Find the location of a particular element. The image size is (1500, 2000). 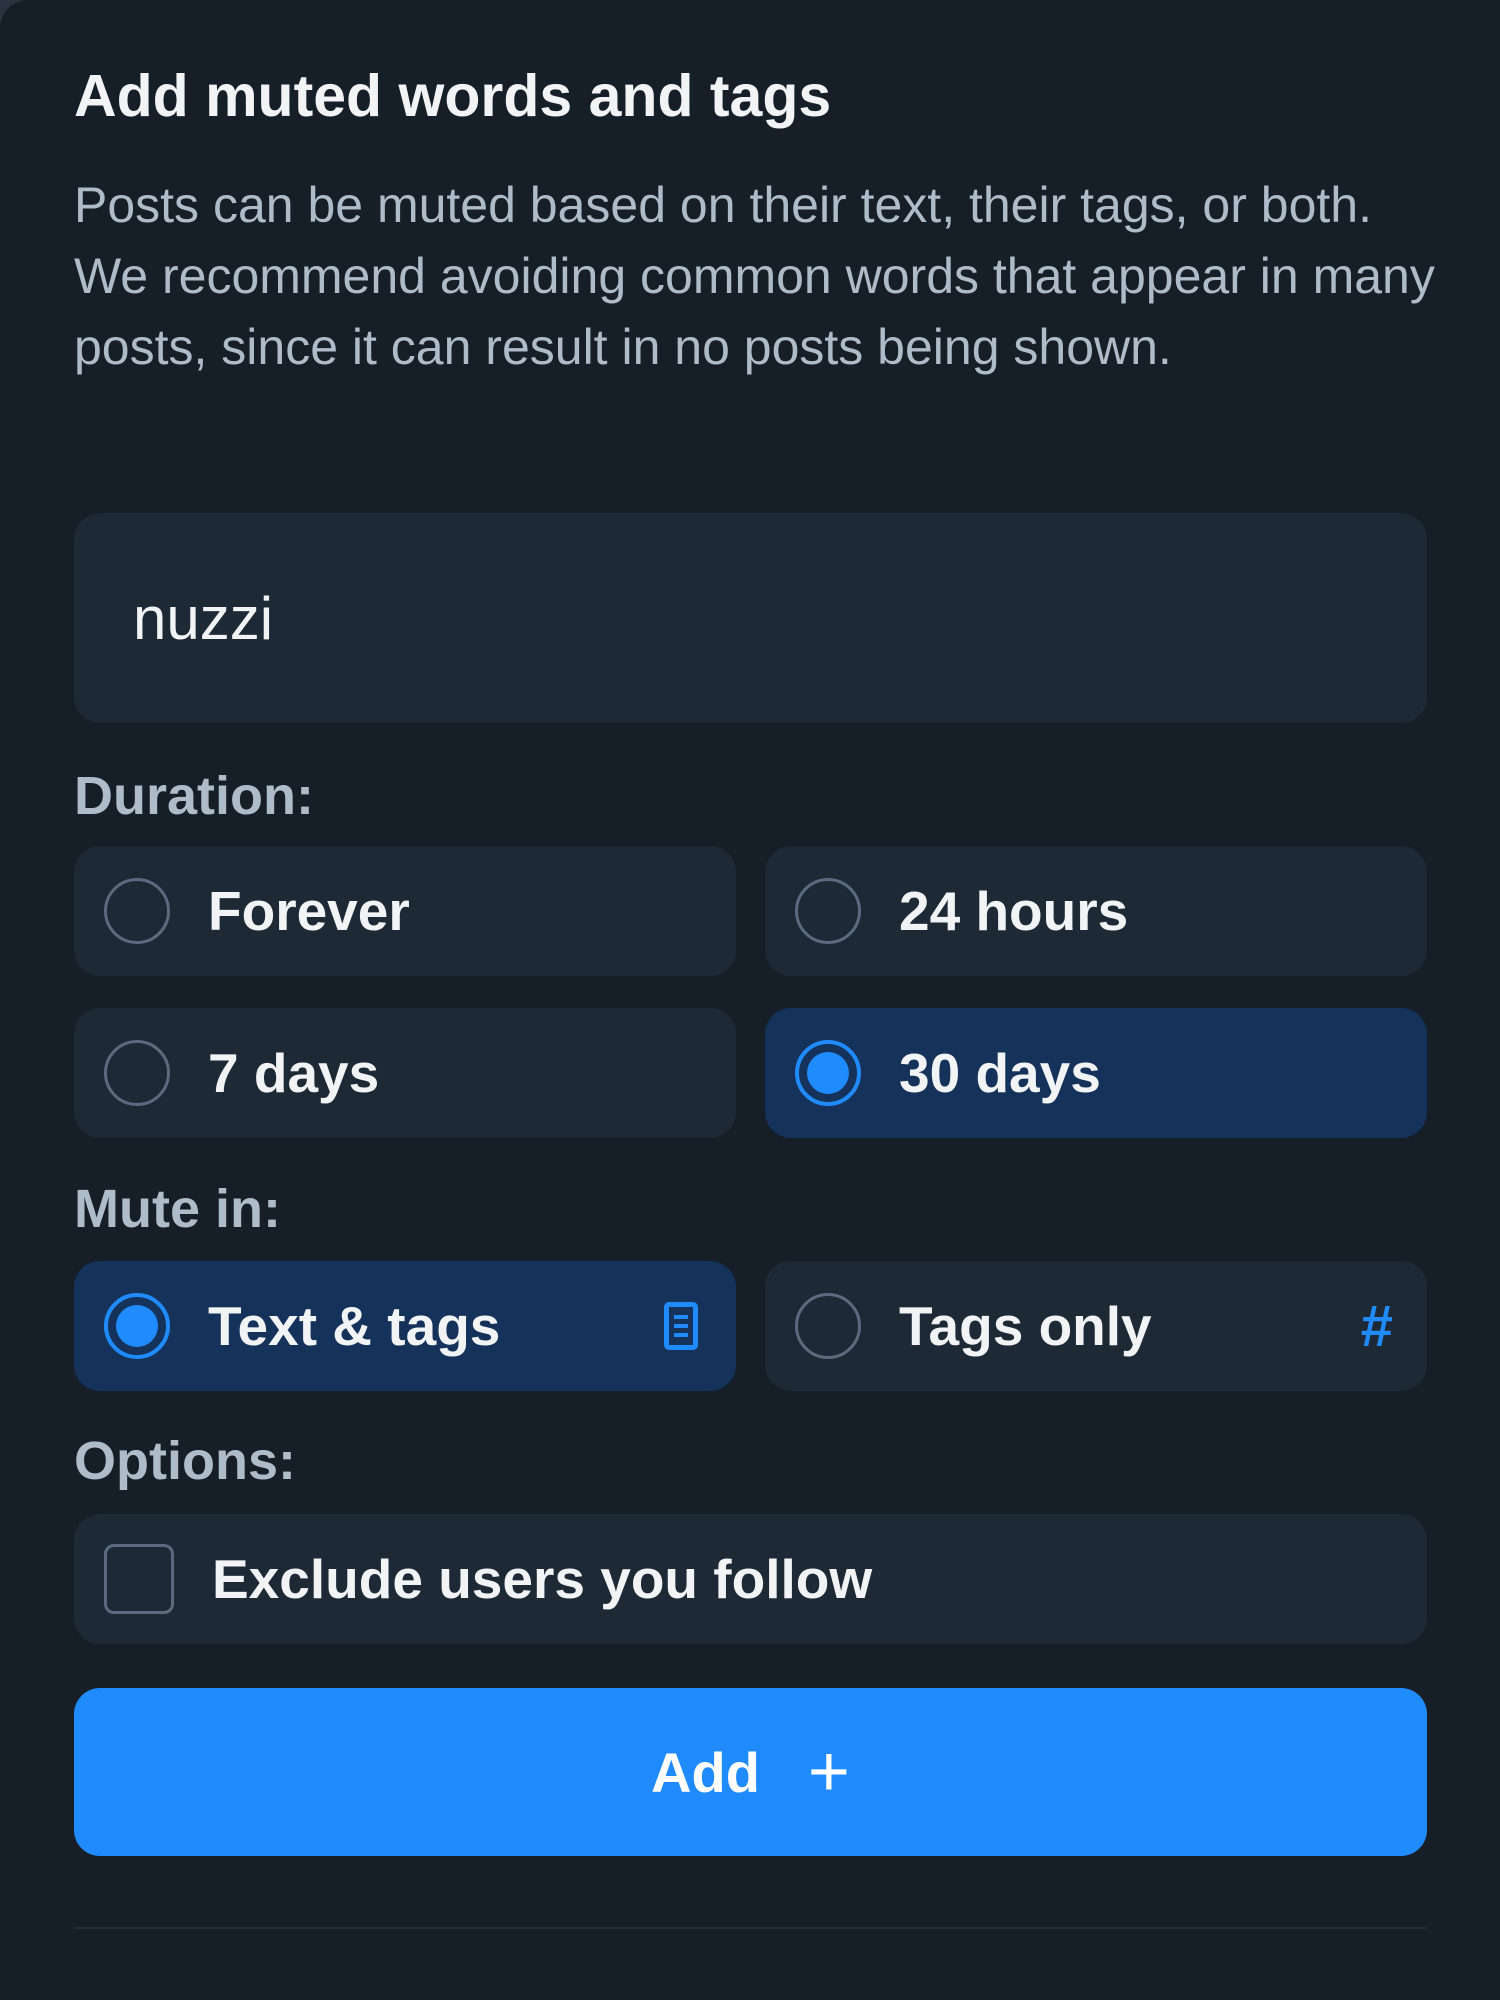

add-button: Add + is located at coordinates (750, 1772).